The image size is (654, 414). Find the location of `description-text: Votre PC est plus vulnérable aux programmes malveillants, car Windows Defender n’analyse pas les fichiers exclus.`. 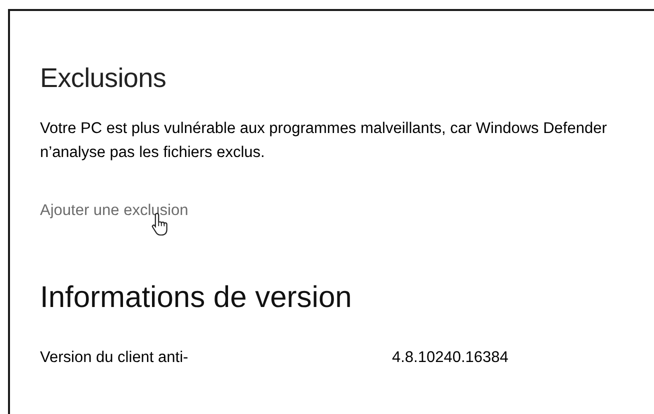

description-text: Votre PC est plus vulnérable aux programmes malveillants, car Windows Defender n’analyse pas les fichiers exclus. is located at coordinates (324, 141).